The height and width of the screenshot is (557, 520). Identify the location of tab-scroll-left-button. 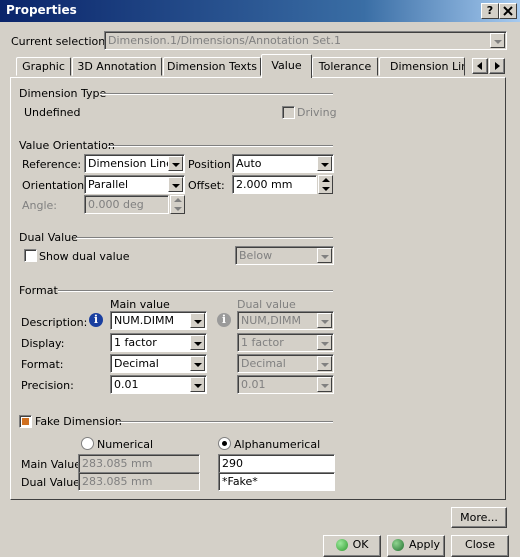
(480, 66).